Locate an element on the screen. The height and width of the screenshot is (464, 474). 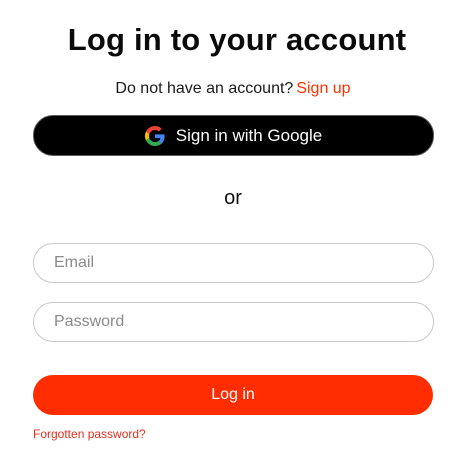
signup-link: Sign up is located at coordinates (323, 88).